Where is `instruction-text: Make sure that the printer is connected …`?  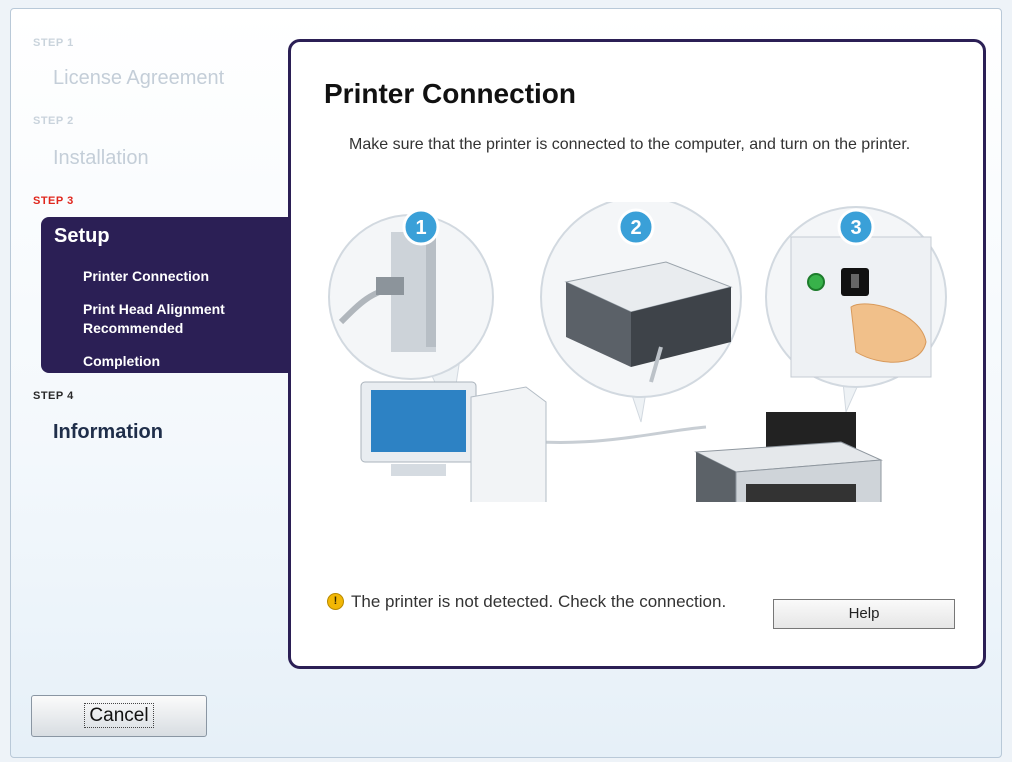 instruction-text: Make sure that the printer is connected … is located at coordinates (630, 144).